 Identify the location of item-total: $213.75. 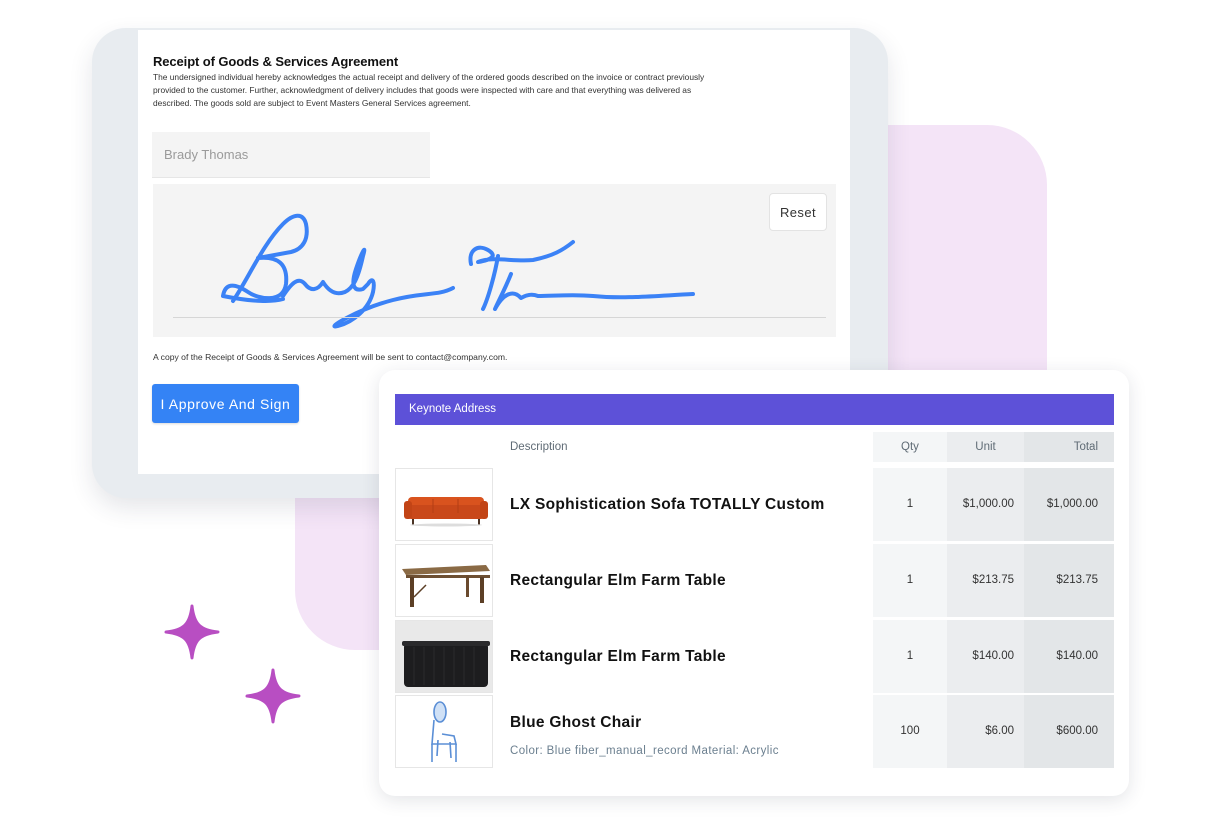
(1069, 580).